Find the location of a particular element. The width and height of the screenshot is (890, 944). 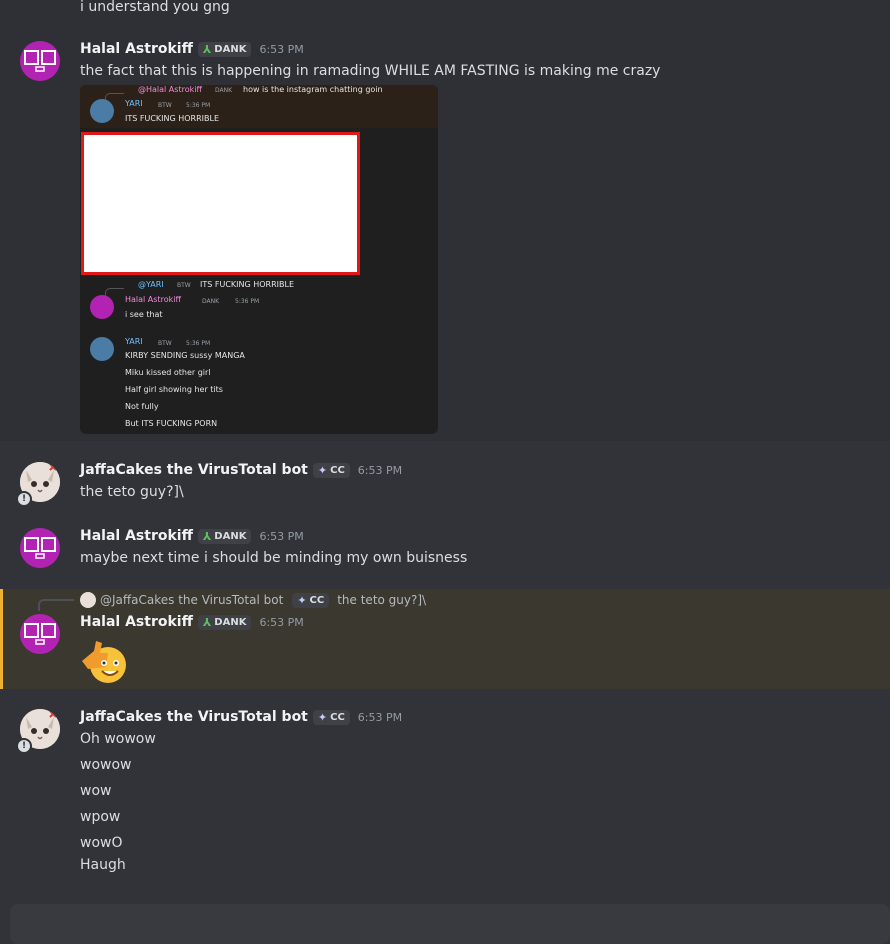

image-text: Not fully is located at coordinates (142, 406).